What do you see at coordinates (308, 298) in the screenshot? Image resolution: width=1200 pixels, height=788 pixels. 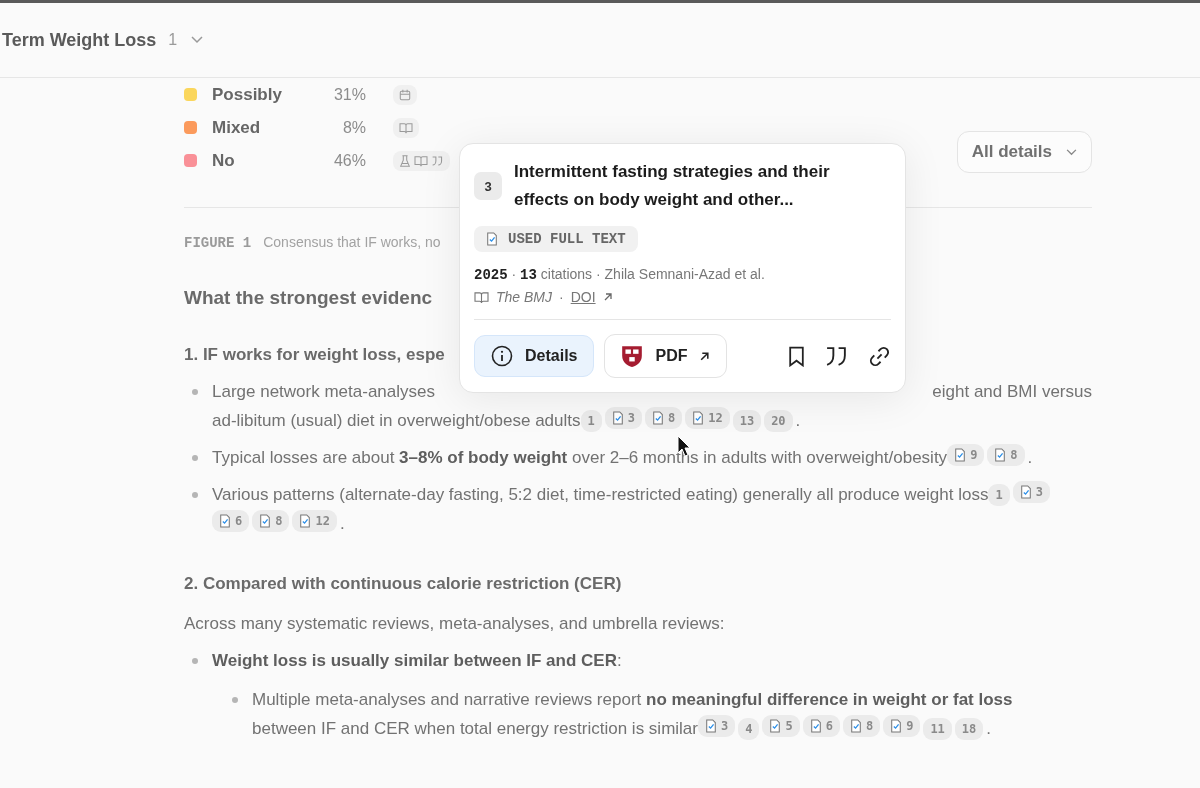 I see `section-heading: What the strongest evidenc` at bounding box center [308, 298].